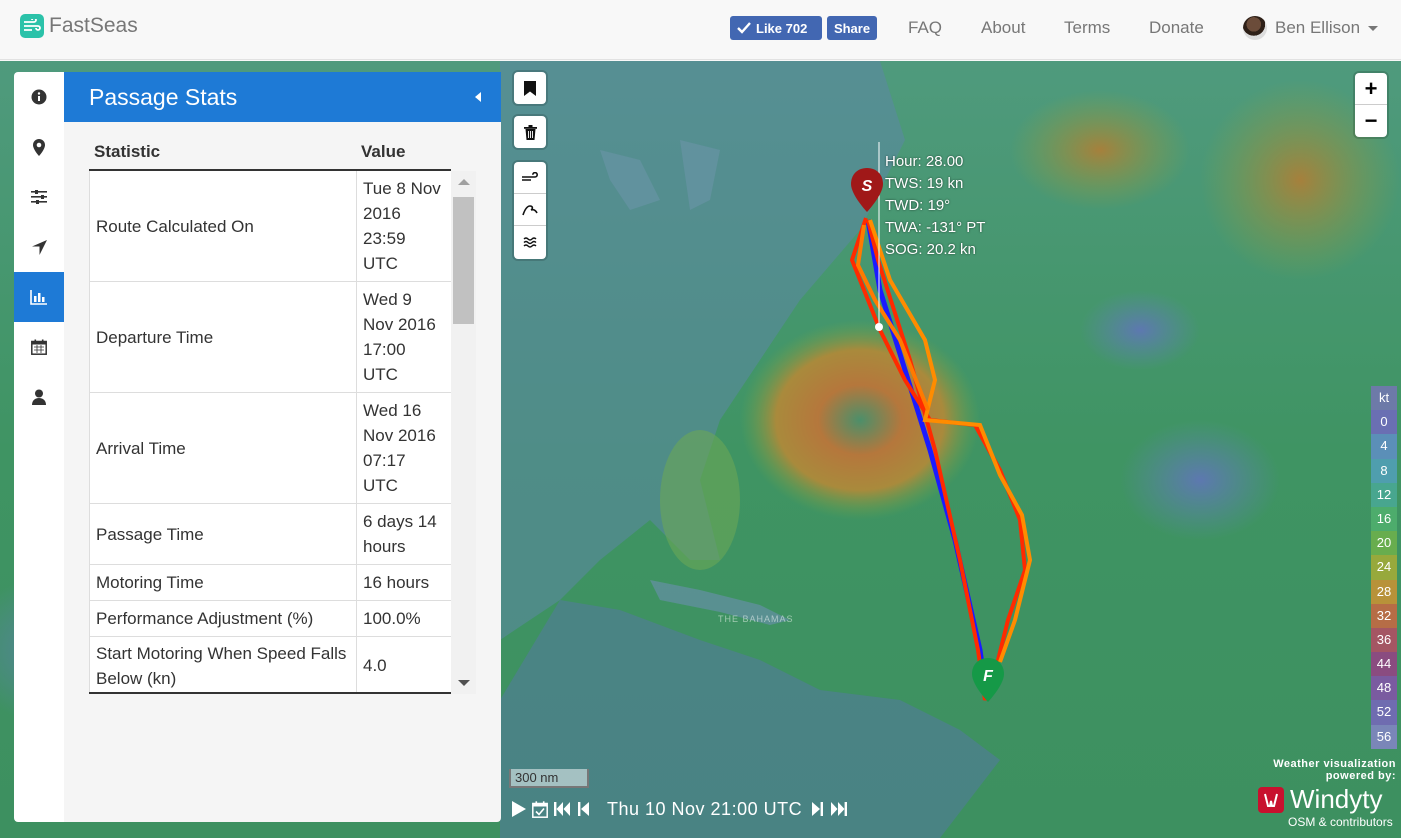 This screenshot has height=838, width=1401. Describe the element at coordinates (1373, 28) in the screenshot. I see `chevron-down-icon` at that location.